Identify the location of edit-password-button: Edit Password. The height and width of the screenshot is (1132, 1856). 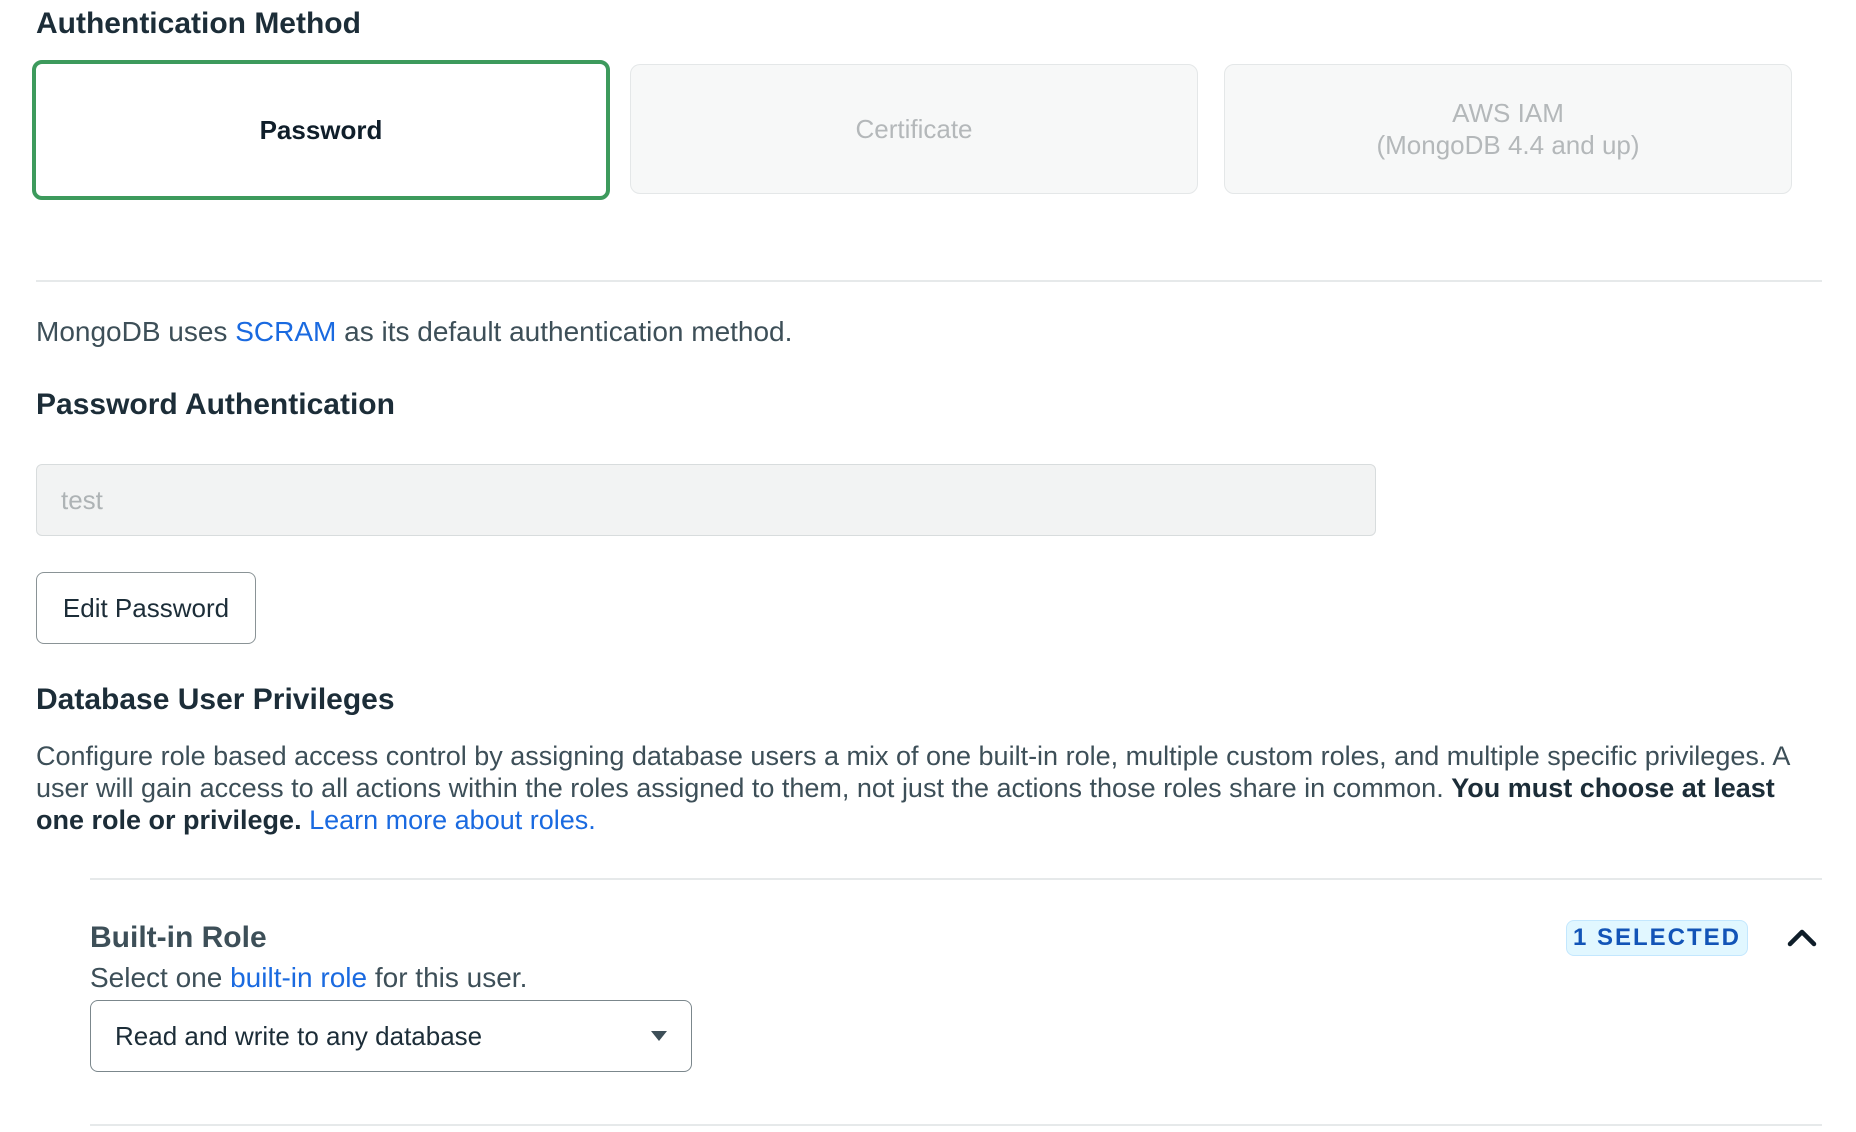
(146, 608).